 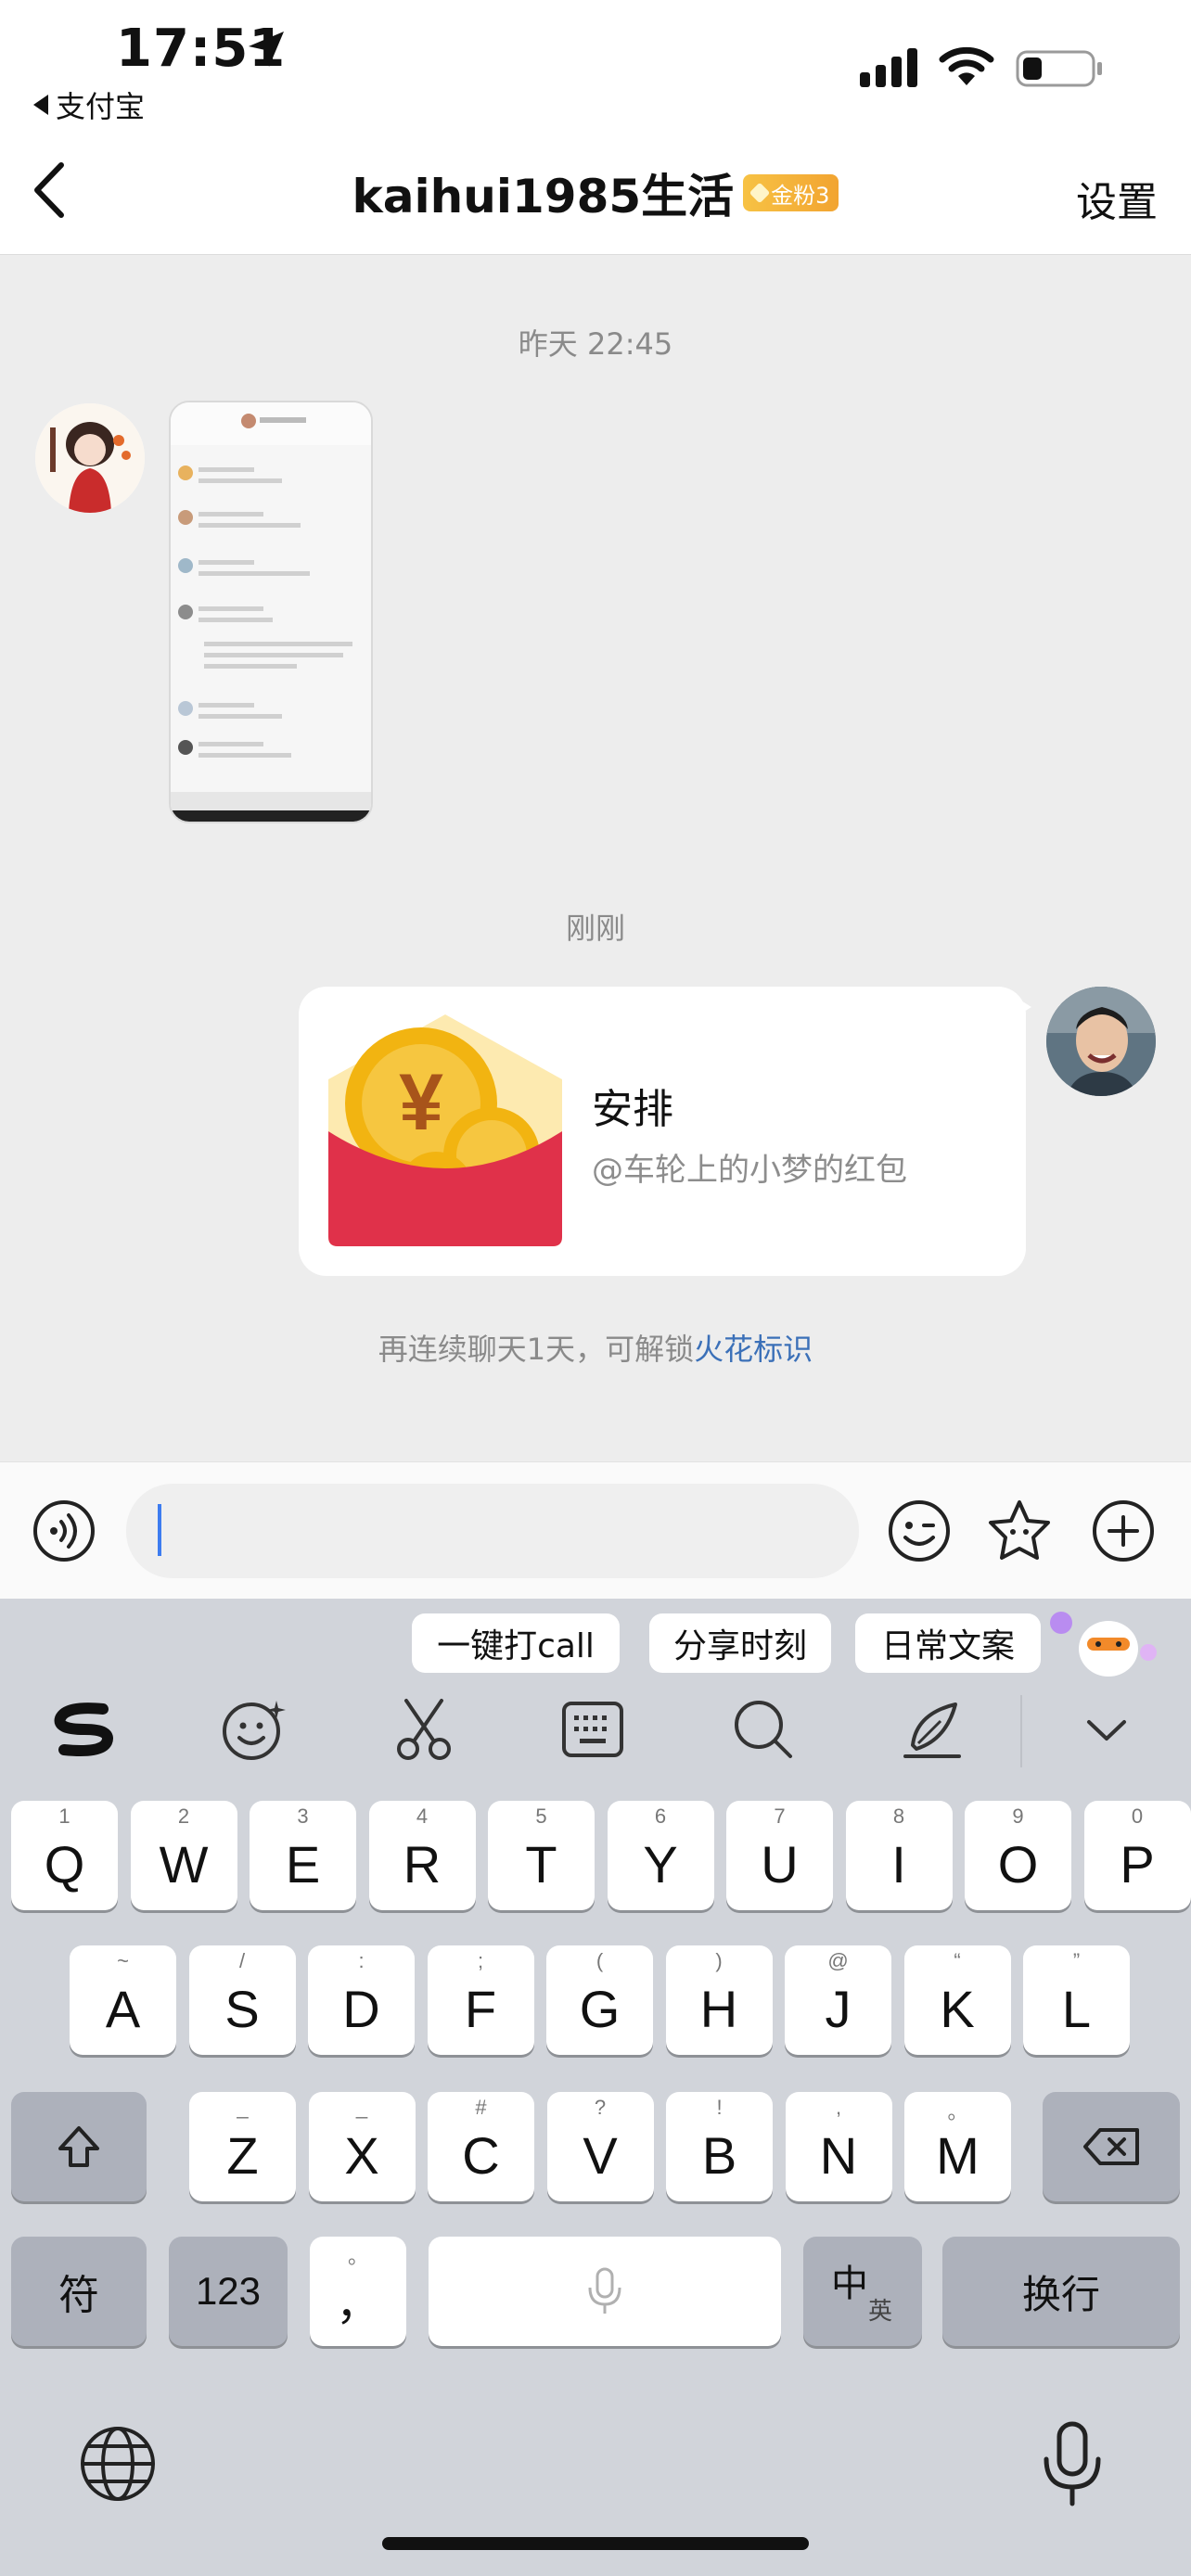 I want to click on key-g: (G, so click(x=599, y=2000).